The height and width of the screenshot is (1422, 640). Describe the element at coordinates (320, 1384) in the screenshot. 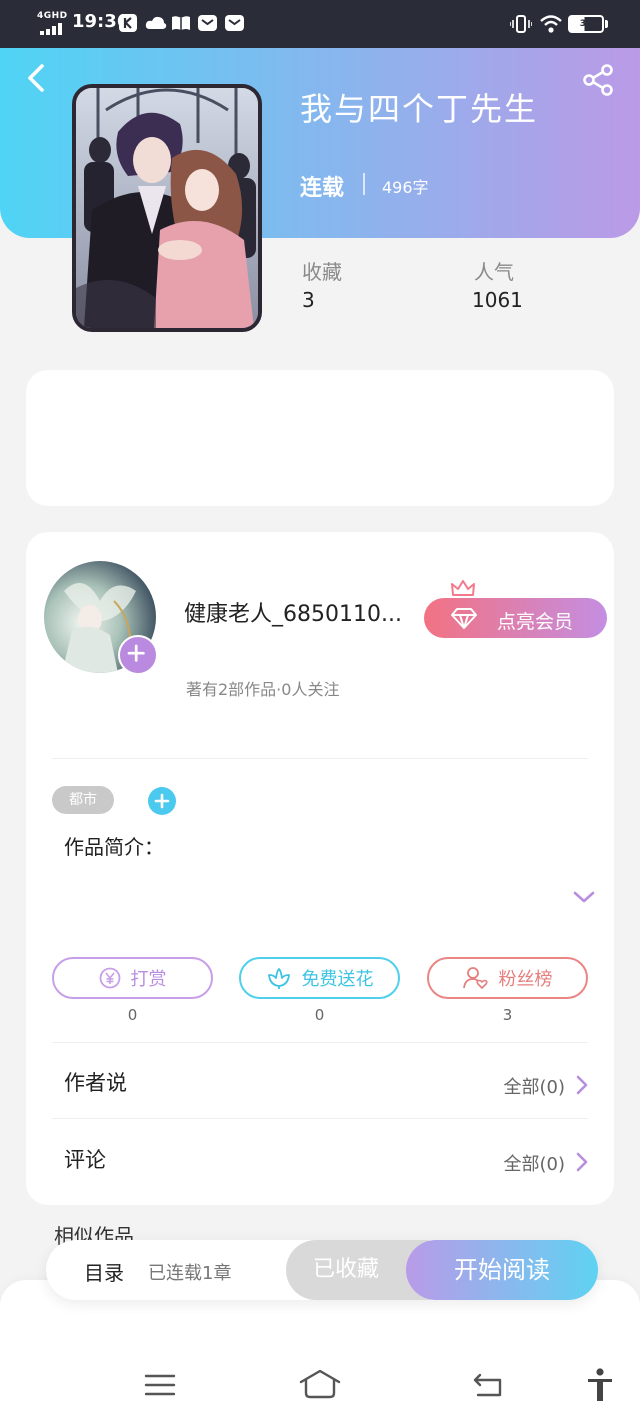

I see `home-icon` at that location.